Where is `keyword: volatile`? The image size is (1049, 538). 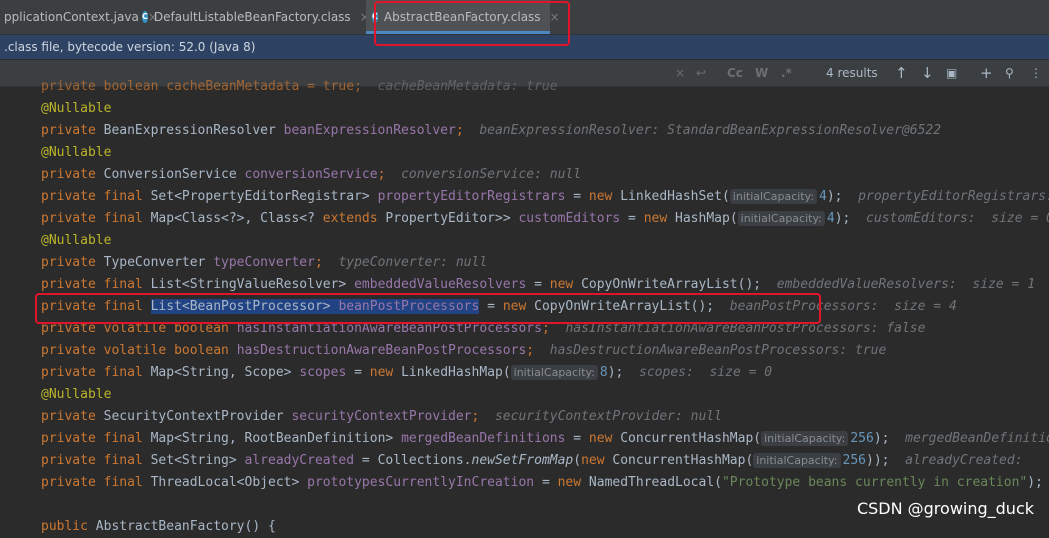 keyword: volatile is located at coordinates (135, 350).